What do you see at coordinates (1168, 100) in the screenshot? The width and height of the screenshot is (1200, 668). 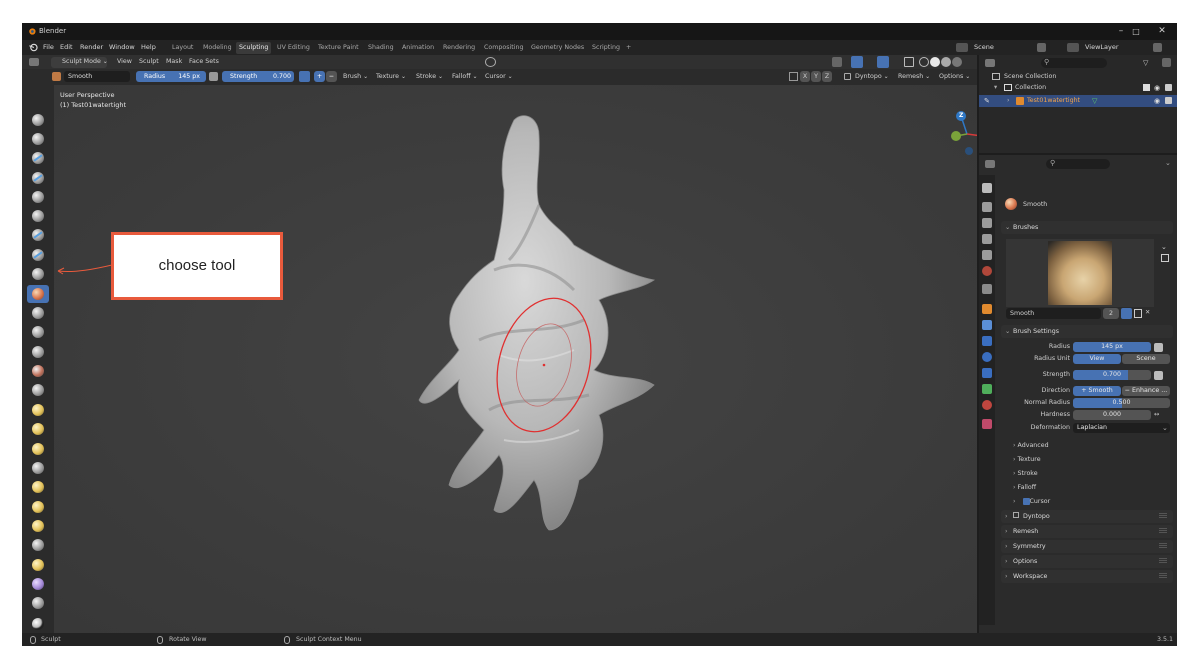 I see `object-render-icon` at bounding box center [1168, 100].